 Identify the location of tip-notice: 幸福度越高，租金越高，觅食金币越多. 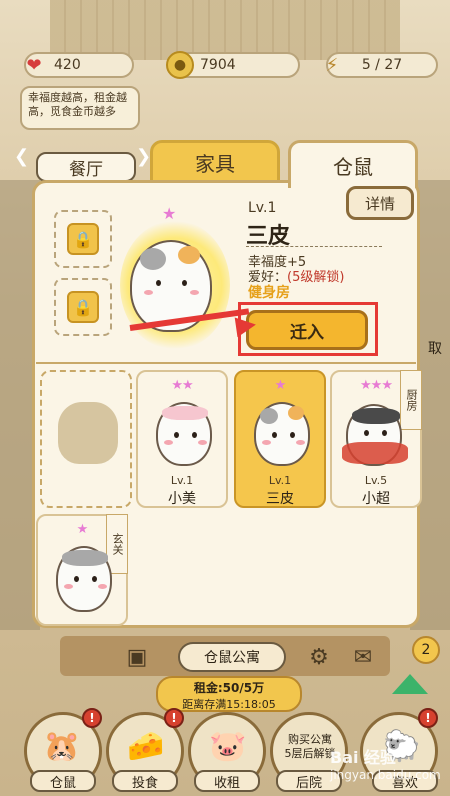
(80, 108).